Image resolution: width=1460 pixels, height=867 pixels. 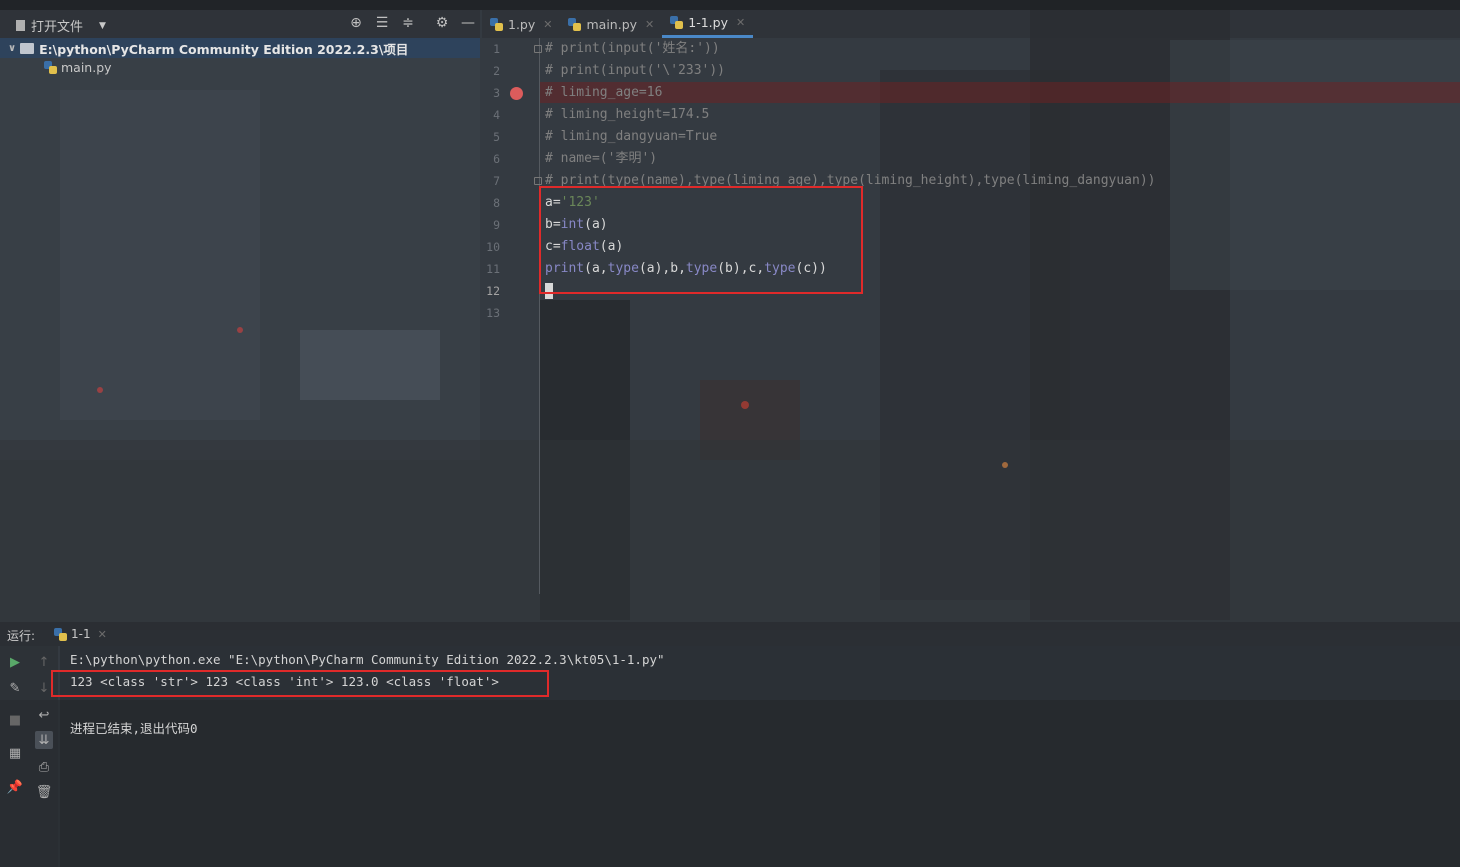 What do you see at coordinates (496, 137) in the screenshot?
I see `line-number: 5` at bounding box center [496, 137].